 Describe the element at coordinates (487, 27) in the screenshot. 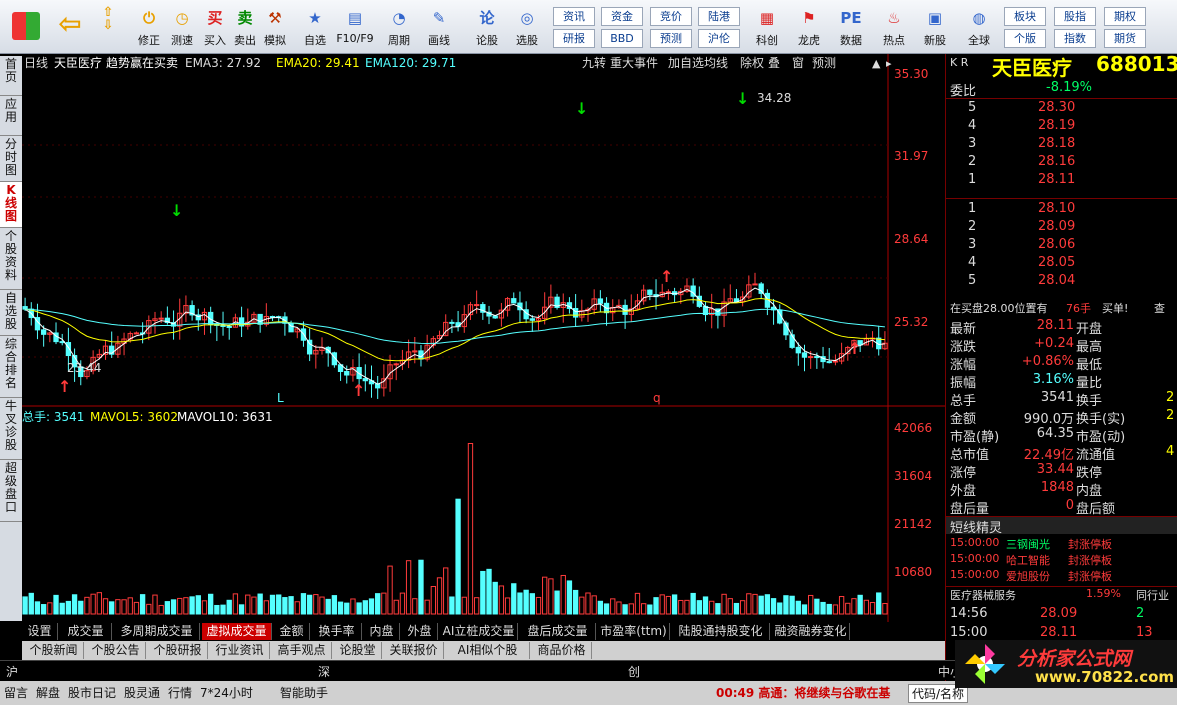

I see `toolbar-button-9: 论论股` at that location.